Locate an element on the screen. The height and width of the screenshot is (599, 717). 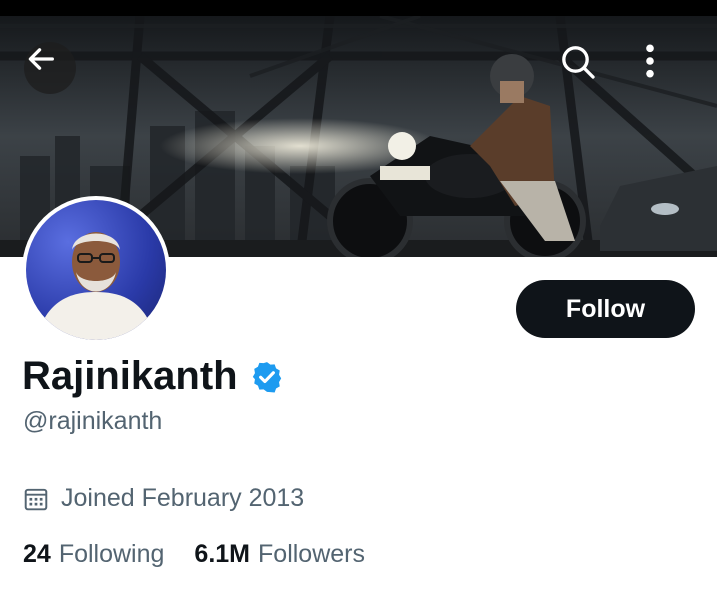
avatar is located at coordinates (96, 270).